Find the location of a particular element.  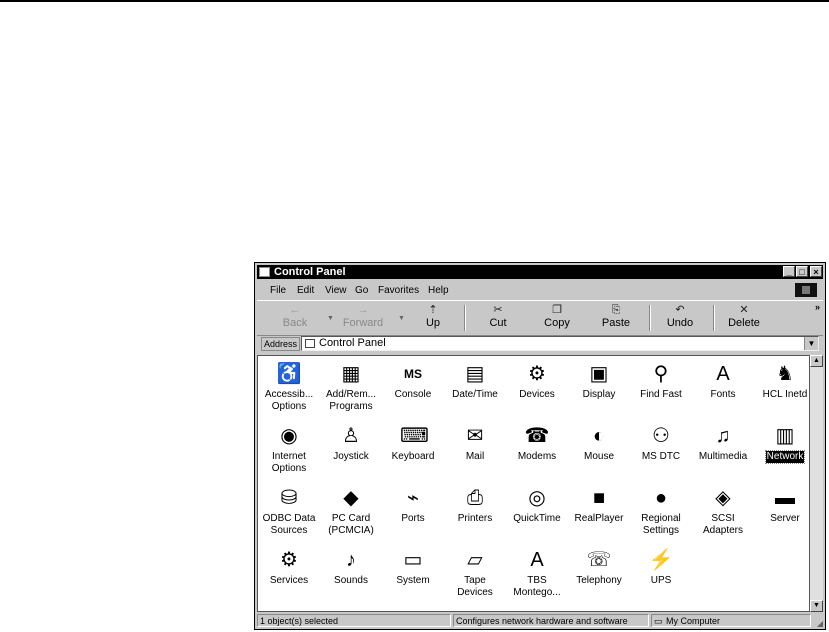

control-panel-item: ▥ Network is located at coordinates (785, 444).